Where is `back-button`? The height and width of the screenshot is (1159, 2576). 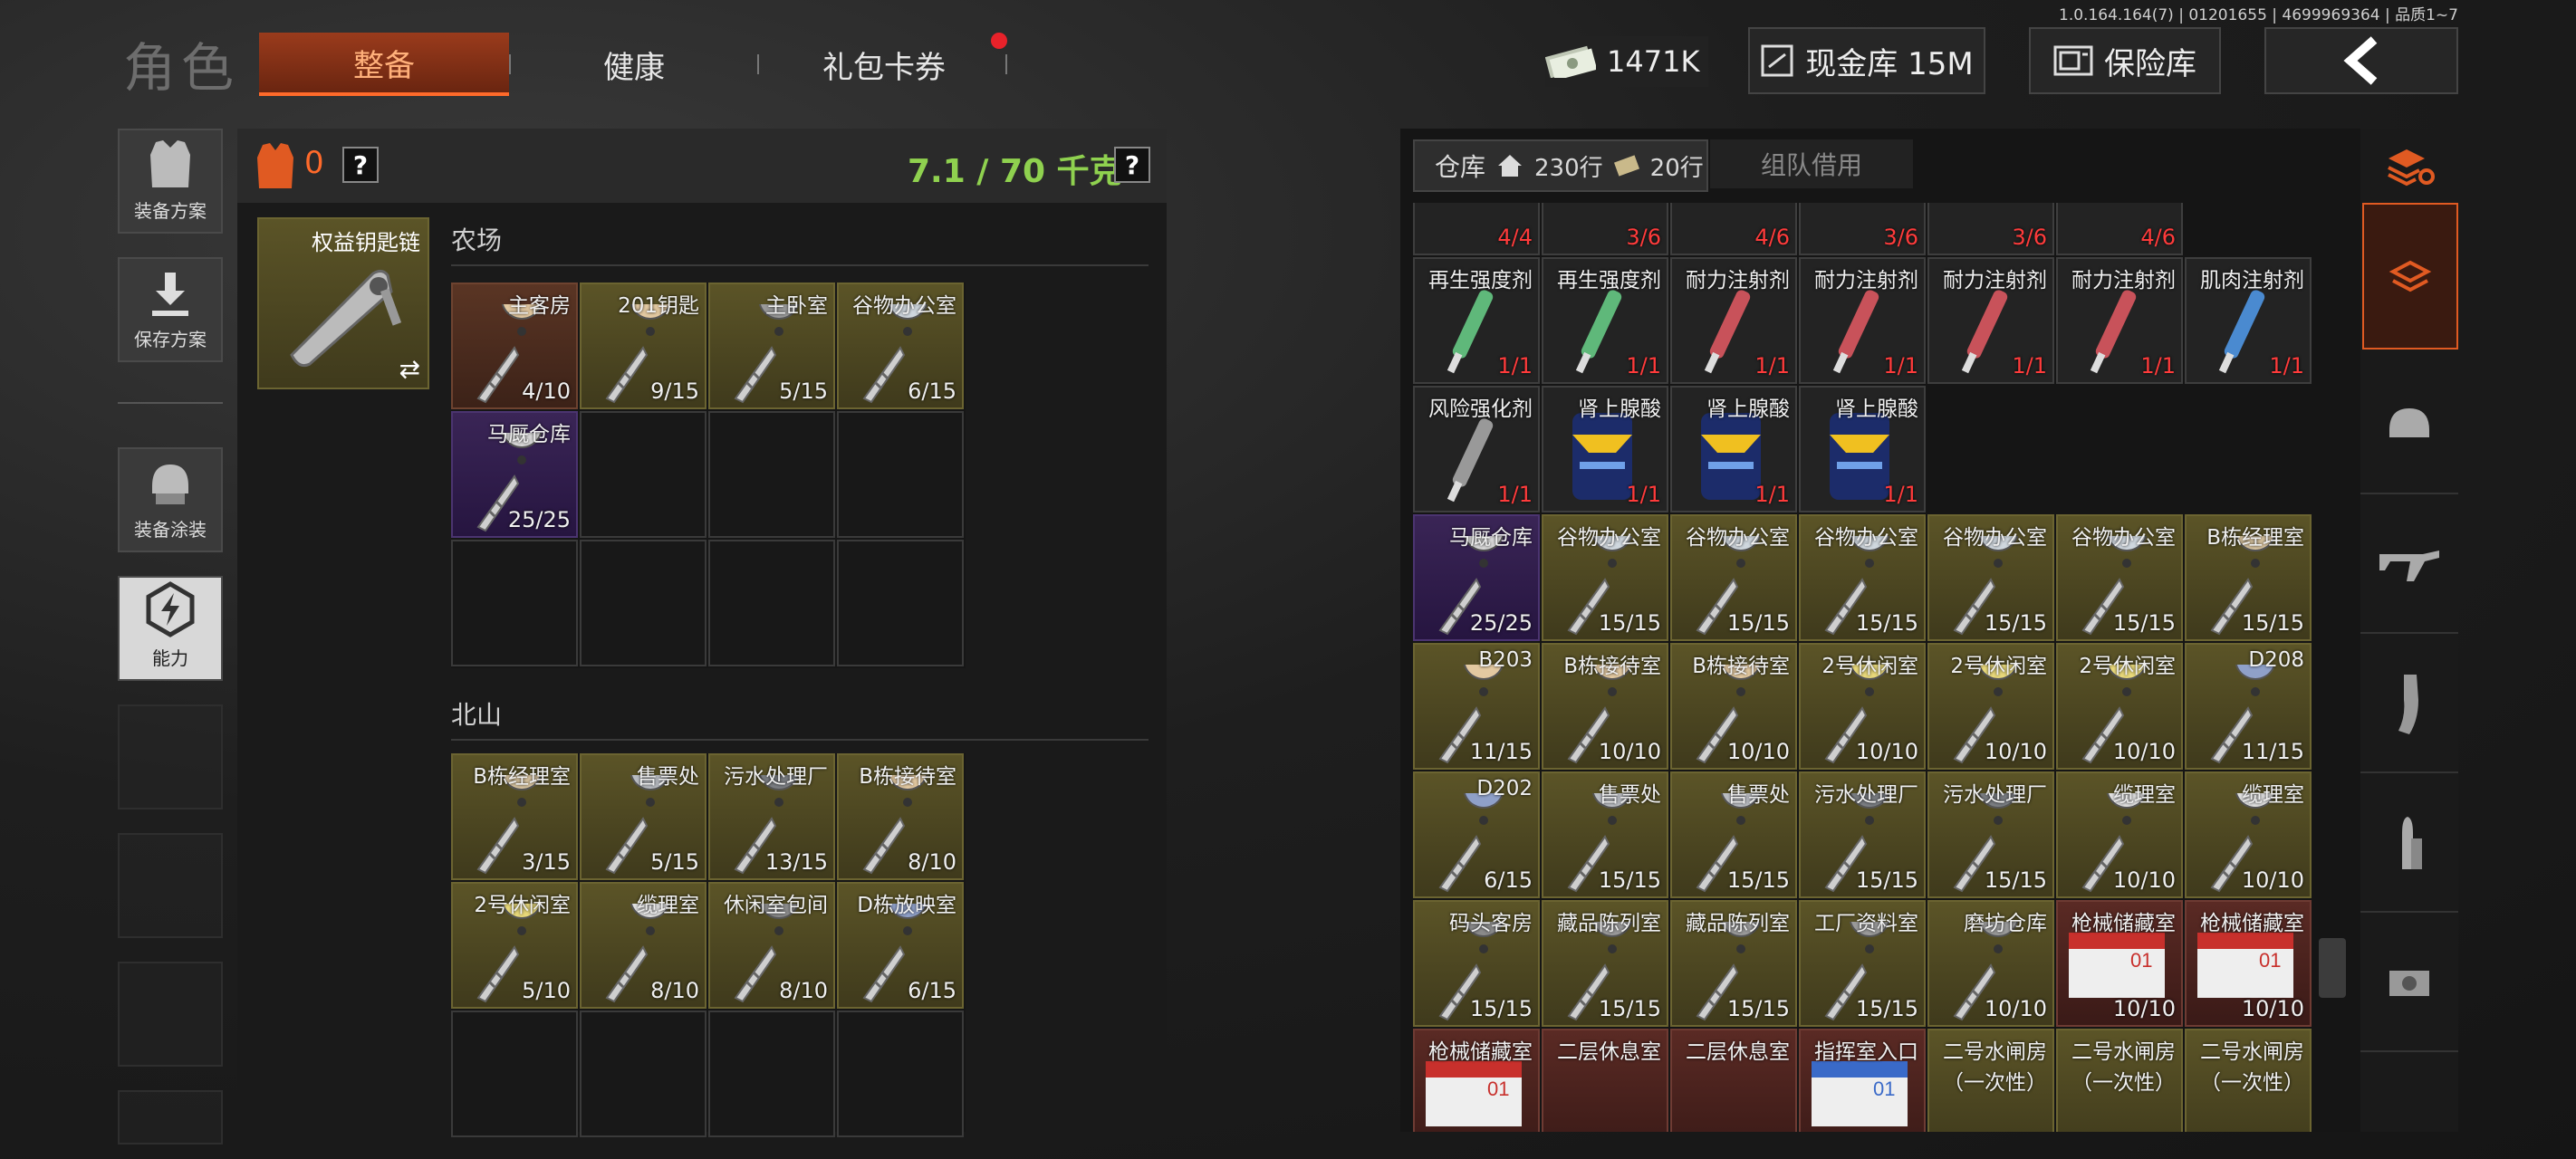
back-button is located at coordinates (2361, 60).